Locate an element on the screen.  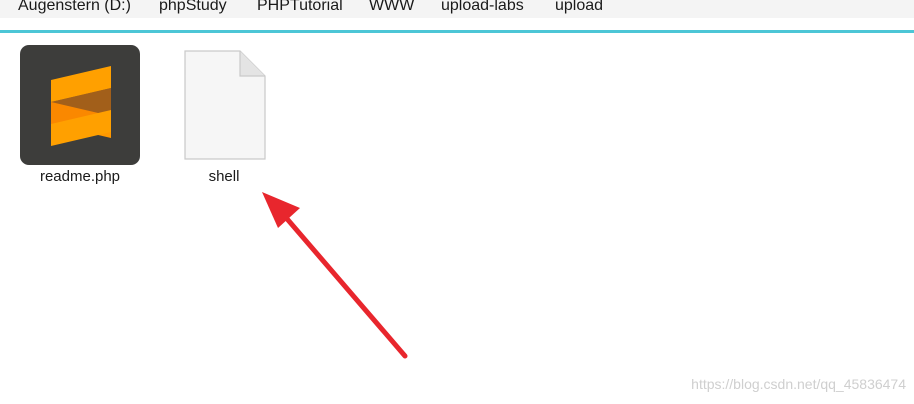
file-label-readme: readme.php is located at coordinates (80, 176).